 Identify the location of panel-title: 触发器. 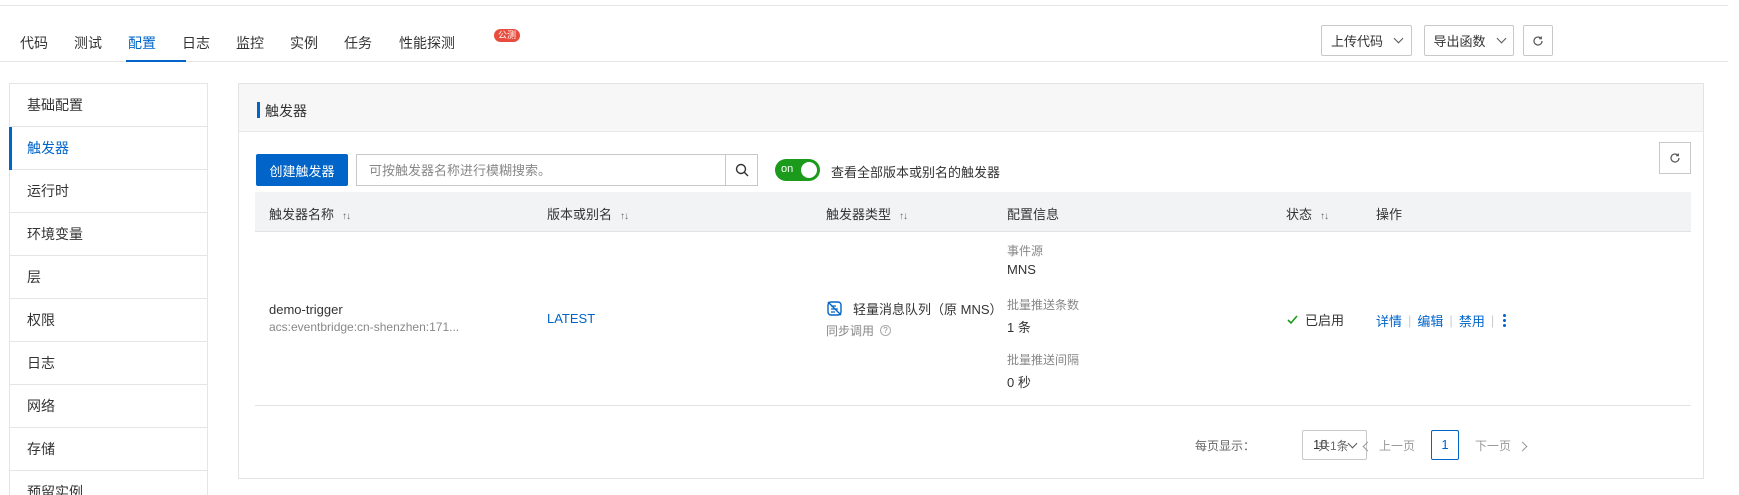
(286, 111).